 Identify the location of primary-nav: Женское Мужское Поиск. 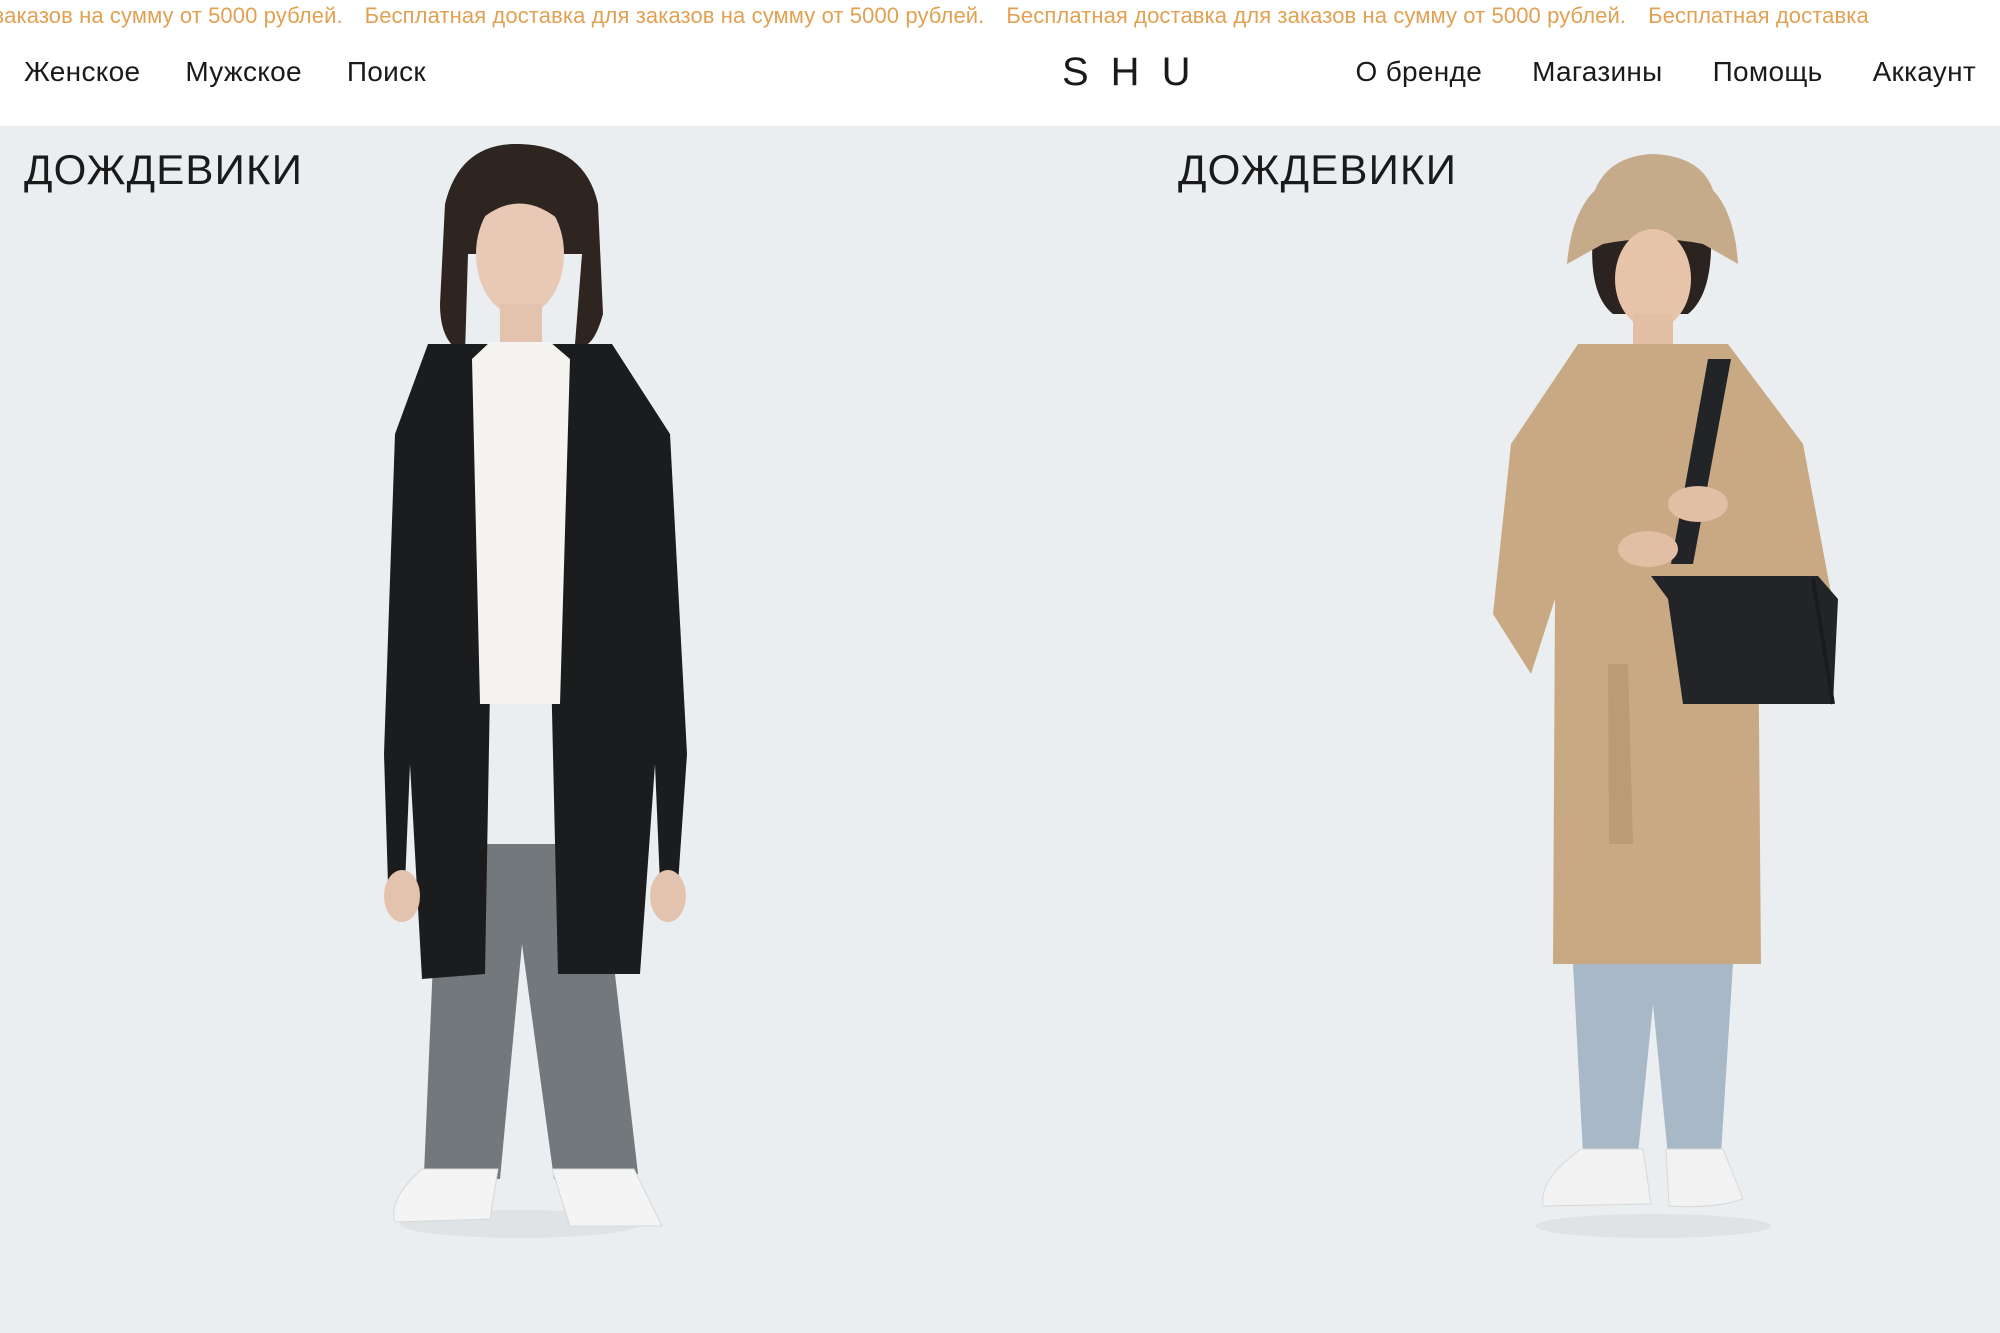
(225, 72).